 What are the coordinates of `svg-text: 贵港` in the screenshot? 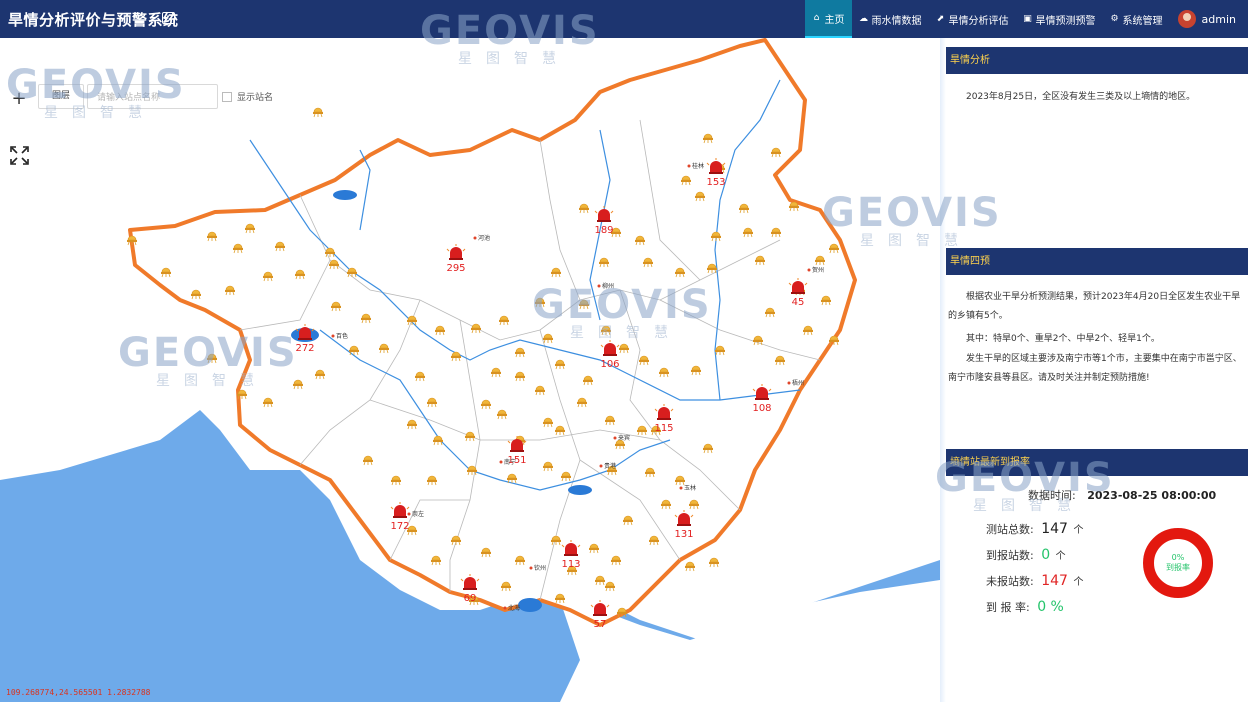 It's located at (610, 466).